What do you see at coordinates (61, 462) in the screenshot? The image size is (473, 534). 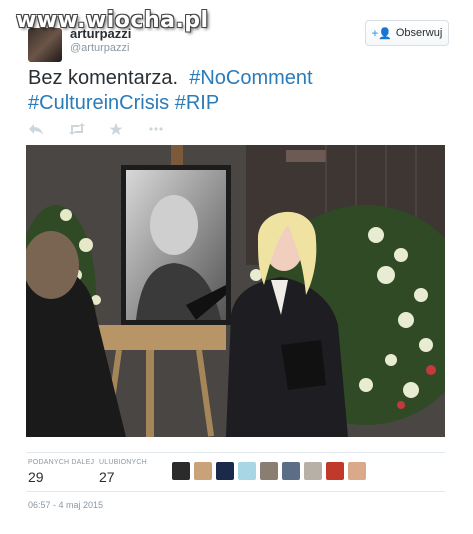 I see `retweets-label: PODANYCH DALEJ` at bounding box center [61, 462].